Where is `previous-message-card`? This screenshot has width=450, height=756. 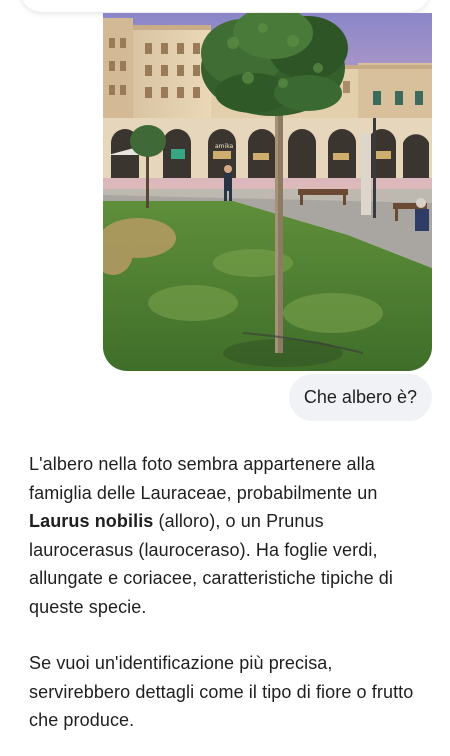 previous-message-card is located at coordinates (225, 6).